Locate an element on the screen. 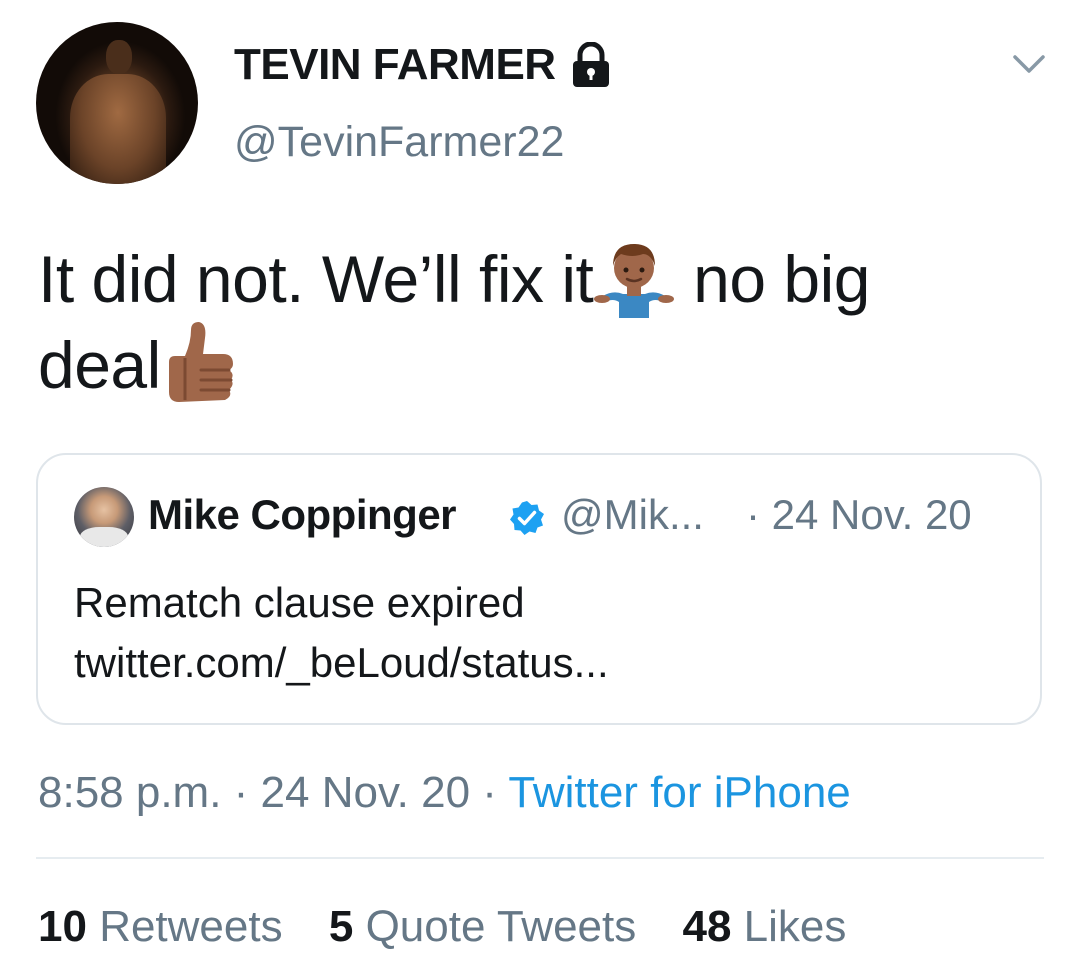 The width and height of the screenshot is (1080, 957). quoted-tweet-date: · 24 Nov. 20 is located at coordinates (859, 514).